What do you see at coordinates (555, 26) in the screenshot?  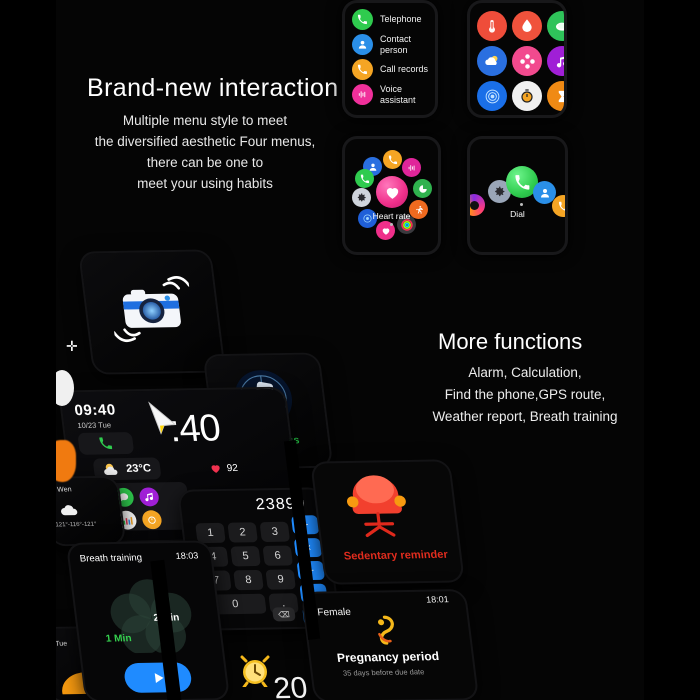 I see `plate-icon` at bounding box center [555, 26].